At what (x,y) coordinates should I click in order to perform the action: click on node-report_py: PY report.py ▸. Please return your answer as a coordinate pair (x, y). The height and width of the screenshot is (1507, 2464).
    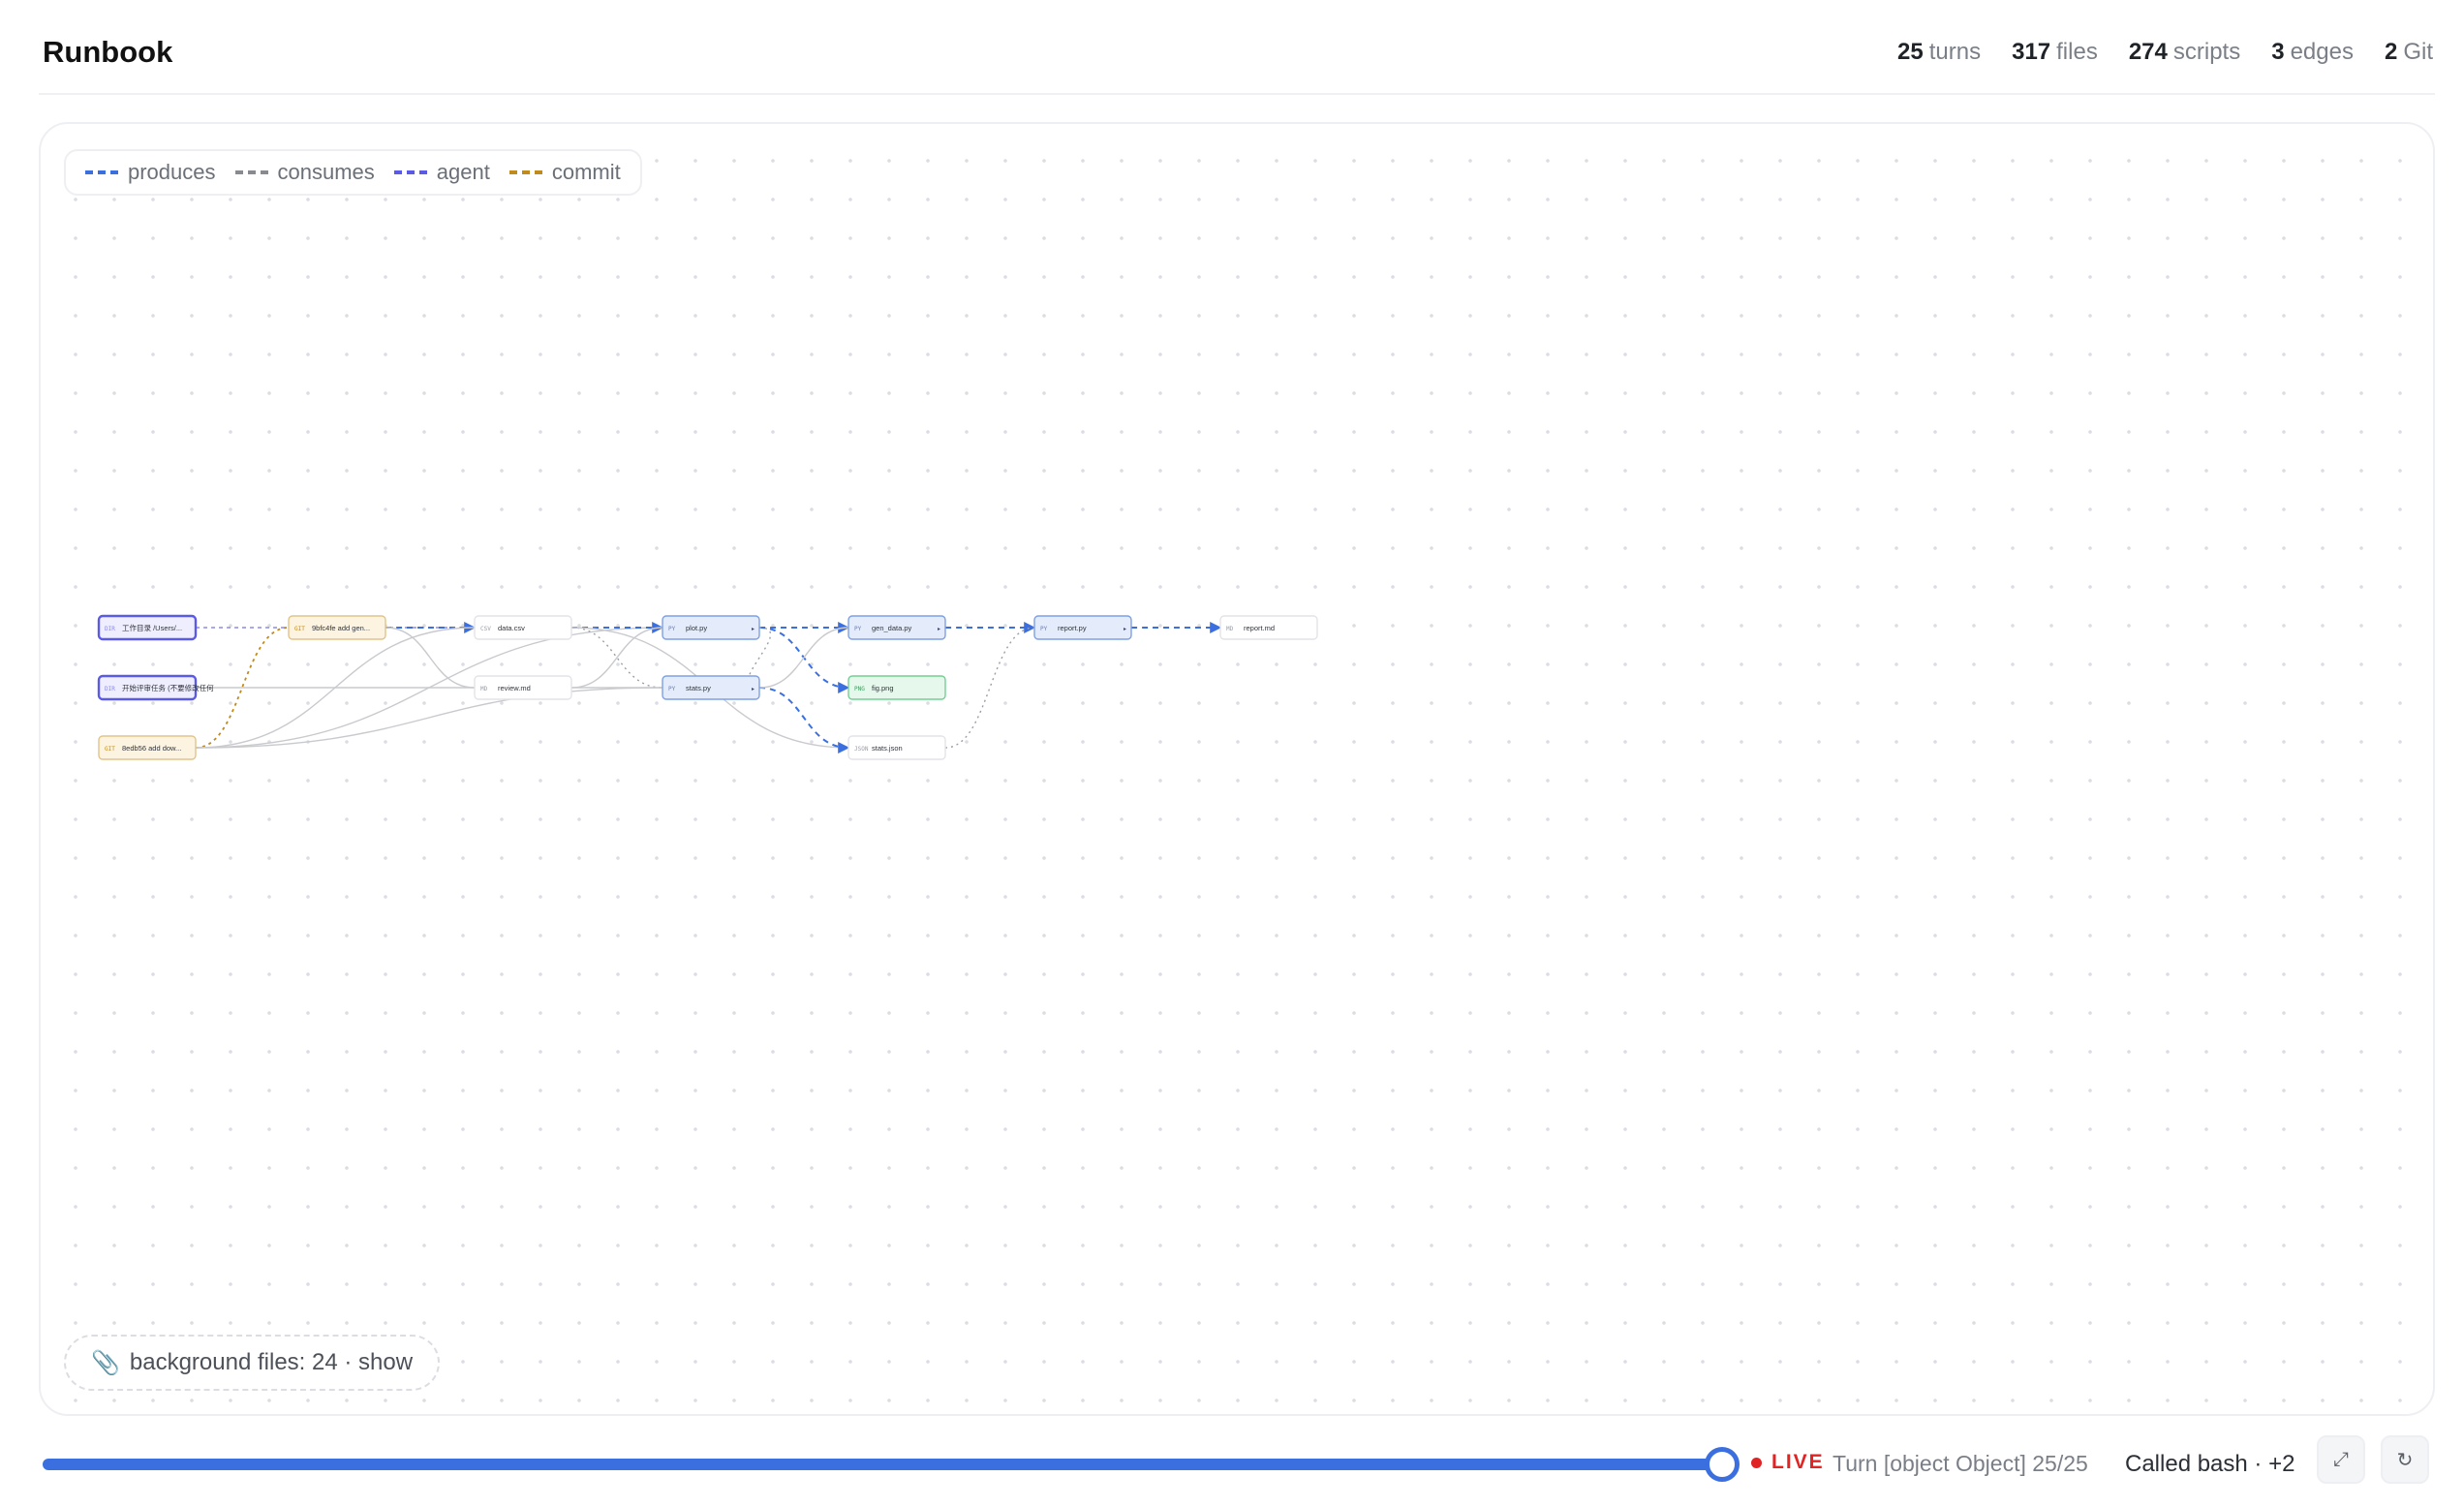
    Looking at the image, I should click on (1083, 627).